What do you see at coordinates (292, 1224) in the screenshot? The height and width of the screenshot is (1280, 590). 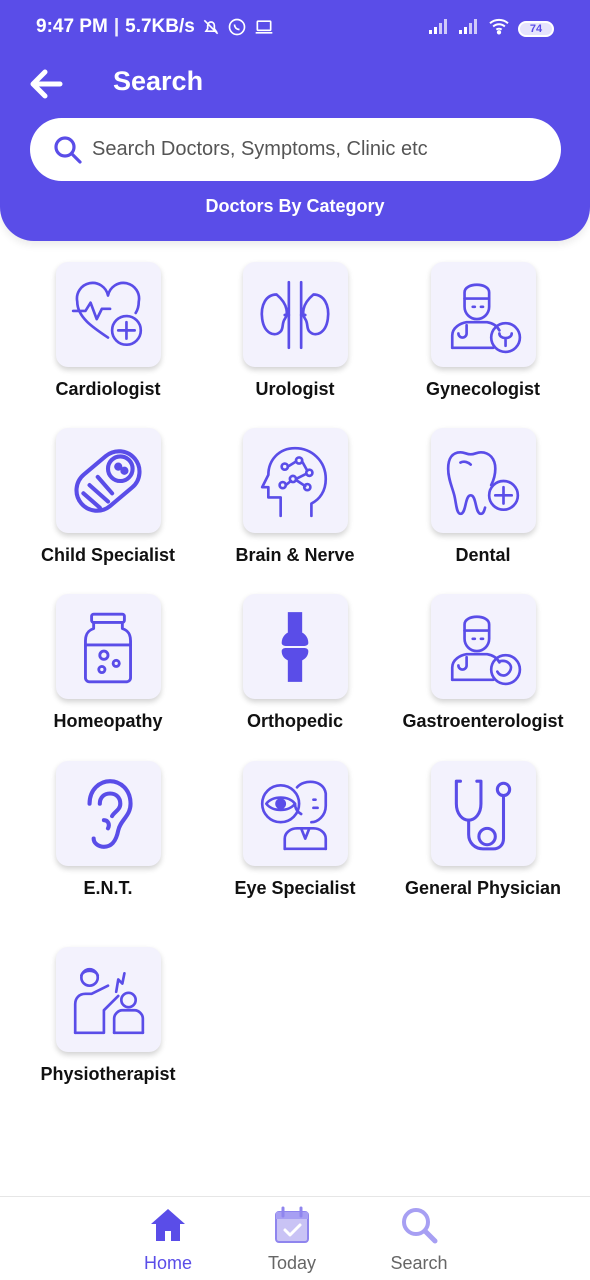 I see `calendar-check-icon` at bounding box center [292, 1224].